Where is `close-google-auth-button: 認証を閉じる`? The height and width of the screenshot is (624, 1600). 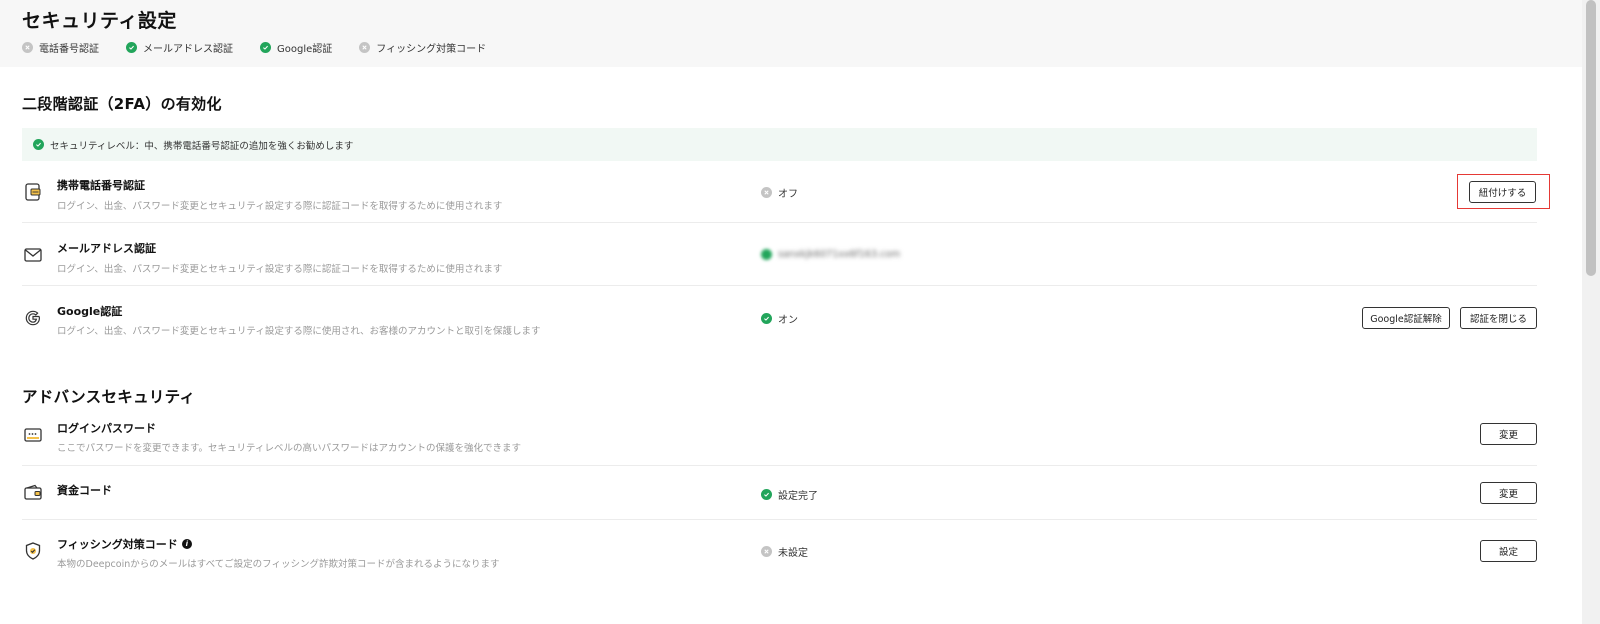
close-google-auth-button: 認証を閉じる is located at coordinates (1498, 318).